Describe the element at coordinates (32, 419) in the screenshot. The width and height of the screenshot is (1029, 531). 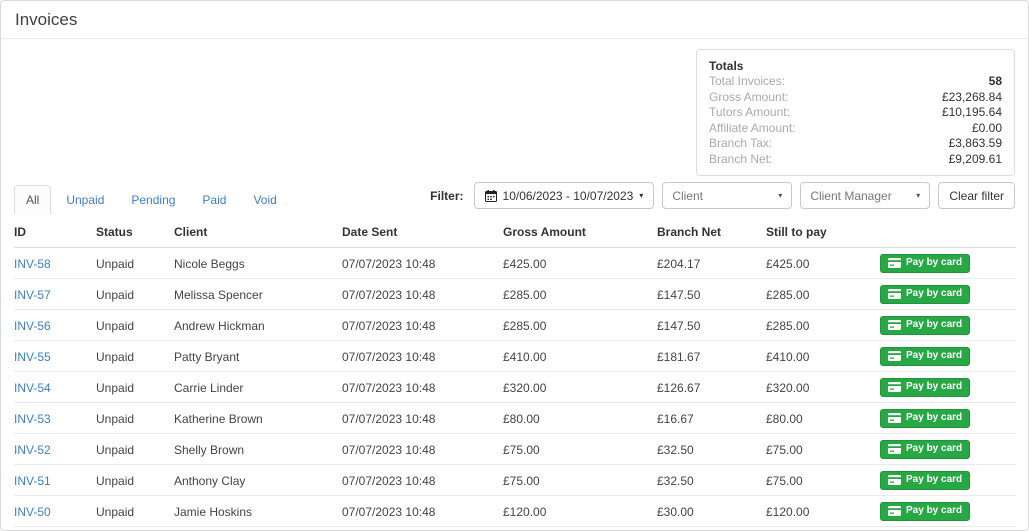
I see `invoice-id-link: INV-53` at that location.